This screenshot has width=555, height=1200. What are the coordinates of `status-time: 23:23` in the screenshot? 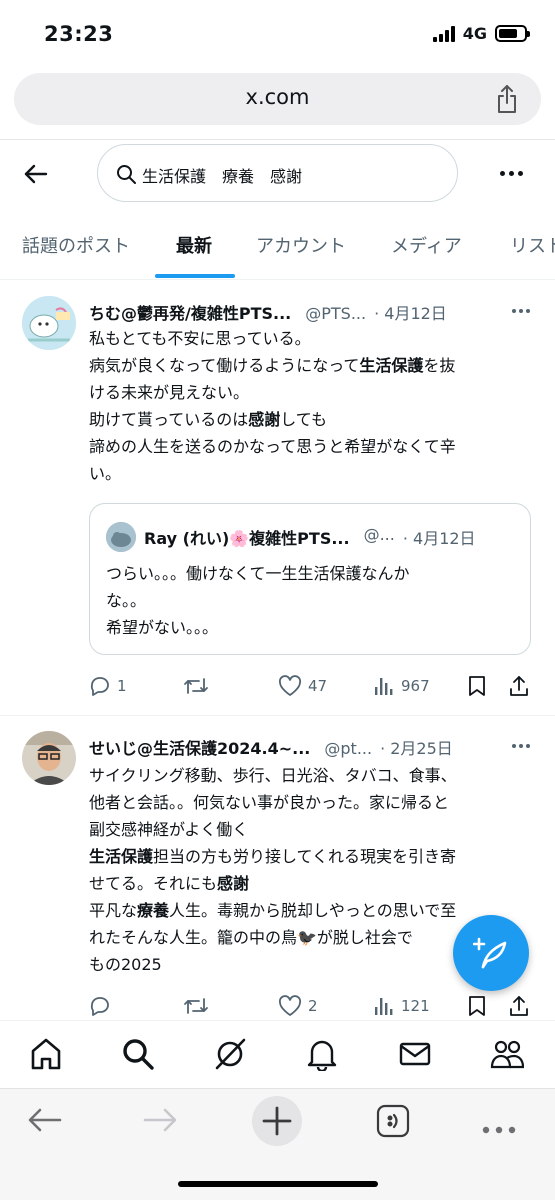 It's located at (79, 34).